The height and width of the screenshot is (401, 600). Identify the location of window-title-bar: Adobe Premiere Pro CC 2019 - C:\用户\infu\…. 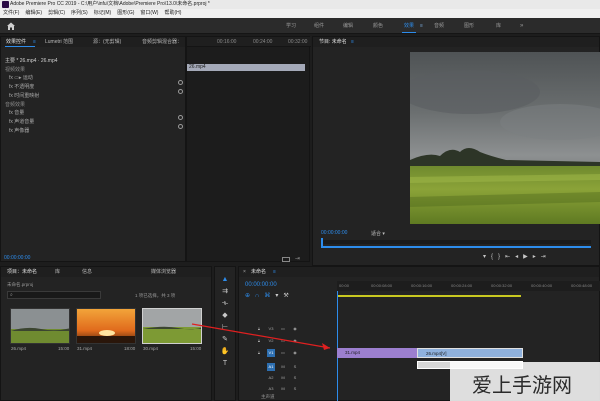
(300, 4).